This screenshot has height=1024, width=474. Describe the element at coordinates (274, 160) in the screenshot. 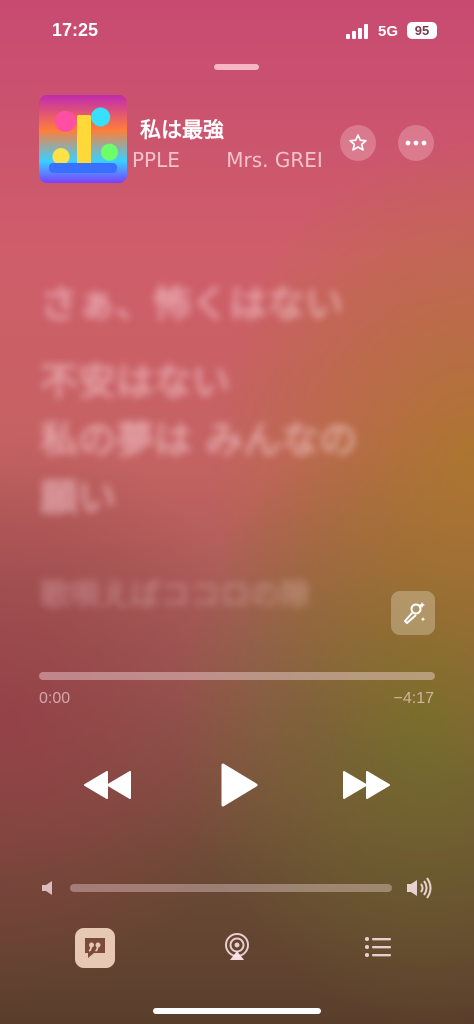

I see `artist-name-fragment: Mrs. GREI` at that location.